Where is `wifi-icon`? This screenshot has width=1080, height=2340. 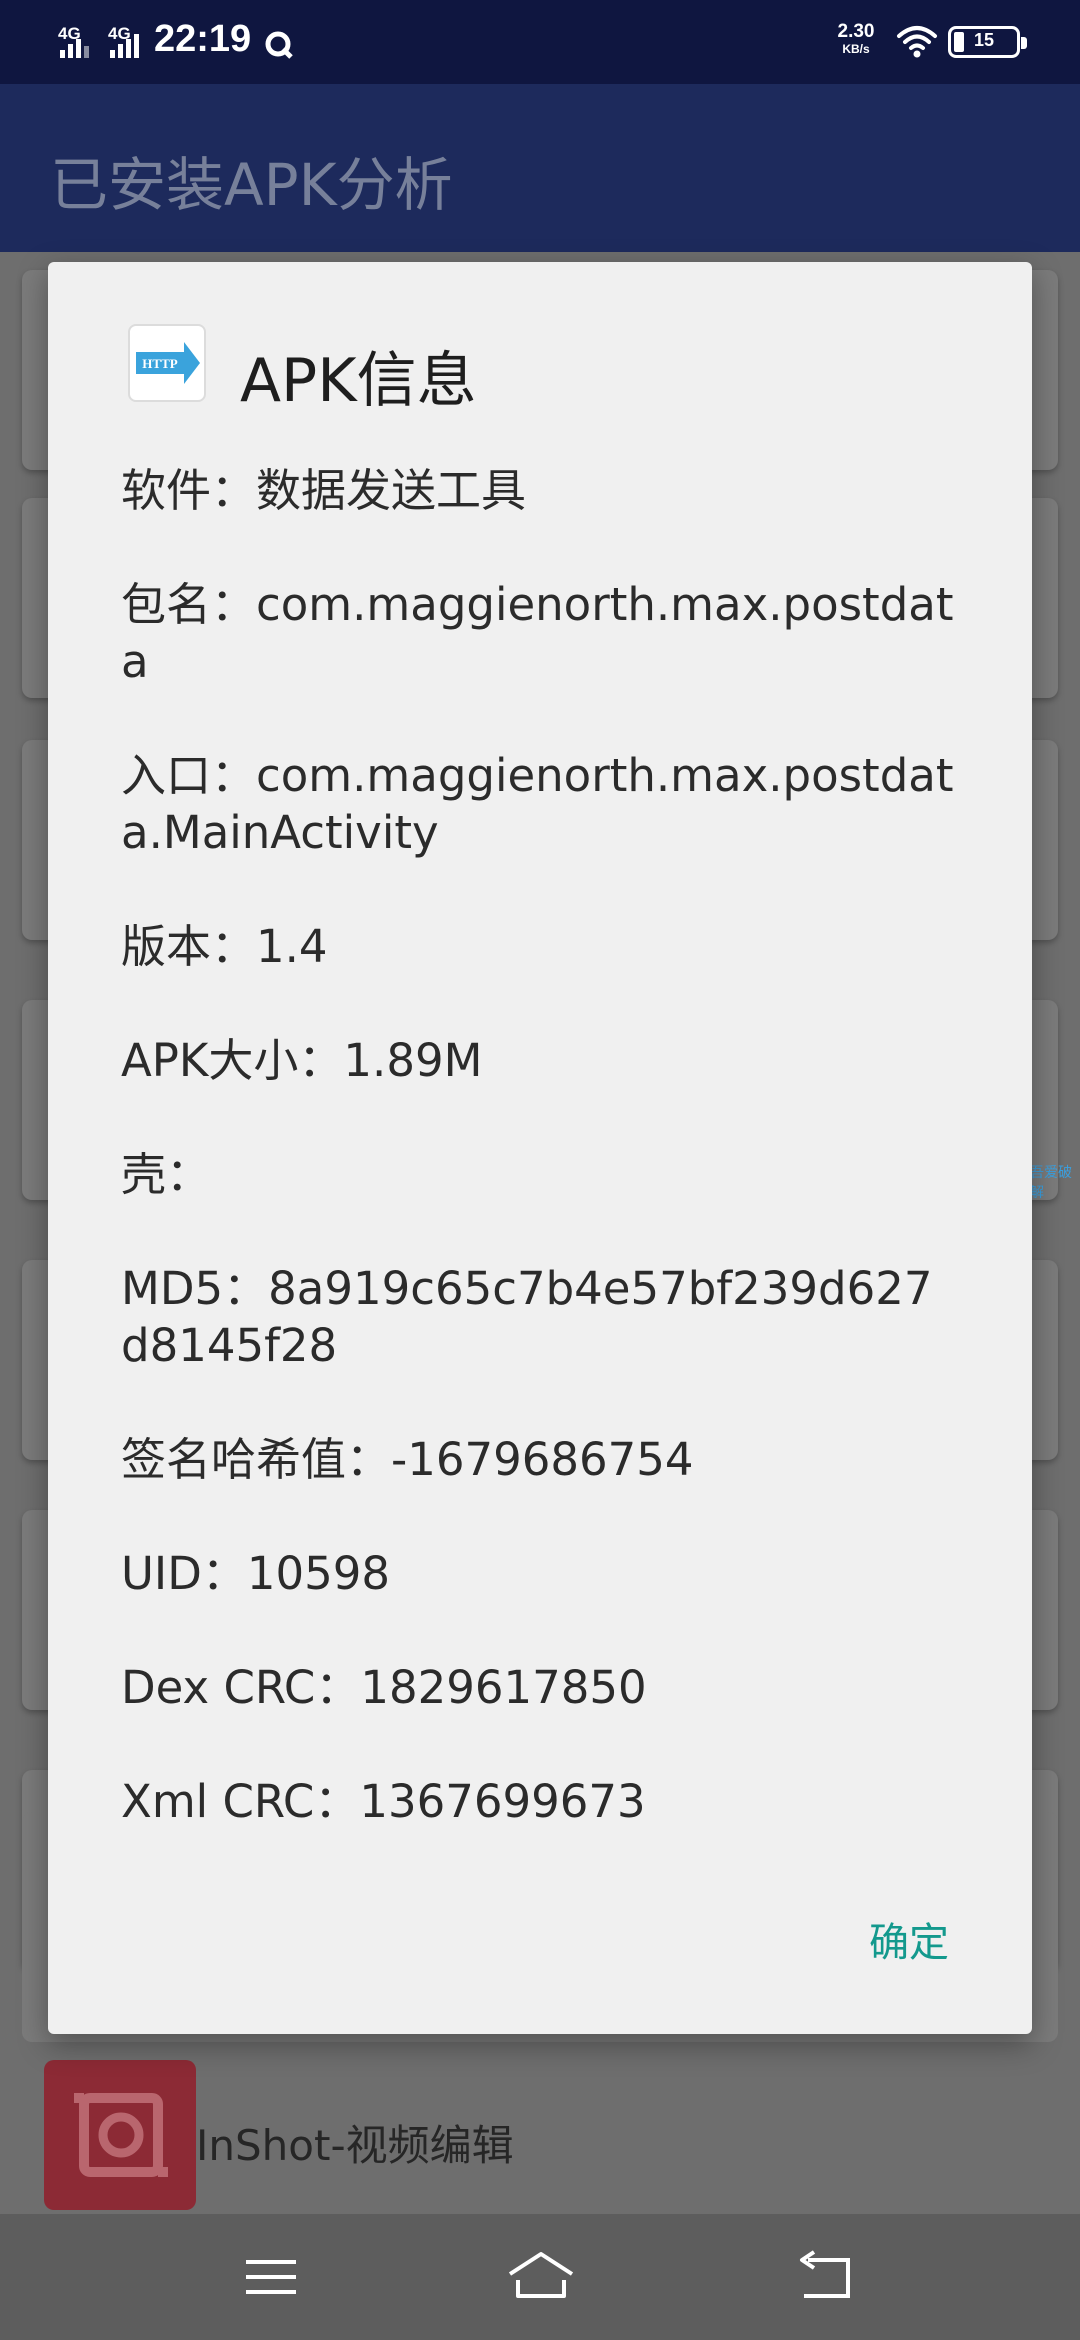
wifi-icon is located at coordinates (917, 42).